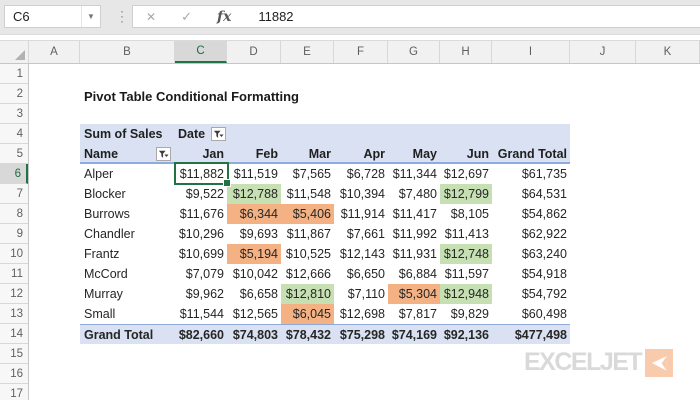 The image size is (700, 400). What do you see at coordinates (531, 254) in the screenshot?
I see `value-cell: $63,240` at bounding box center [531, 254].